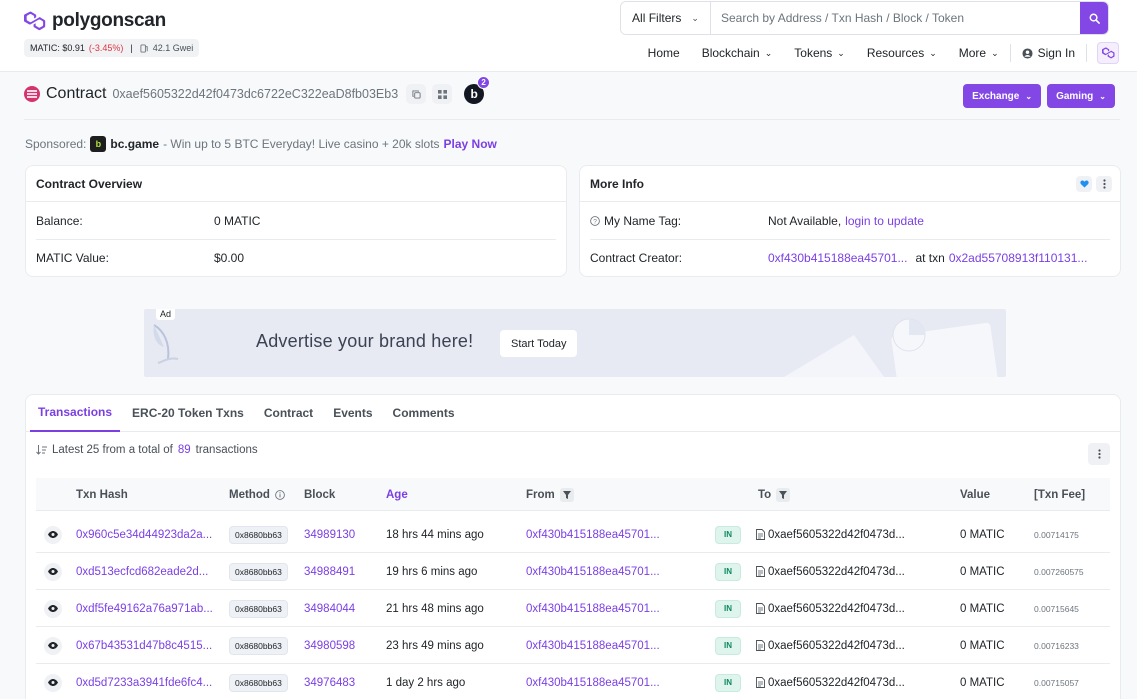 The width and height of the screenshot is (1137, 699). What do you see at coordinates (184, 450) in the screenshot?
I see `total-txn-count: 89` at bounding box center [184, 450].